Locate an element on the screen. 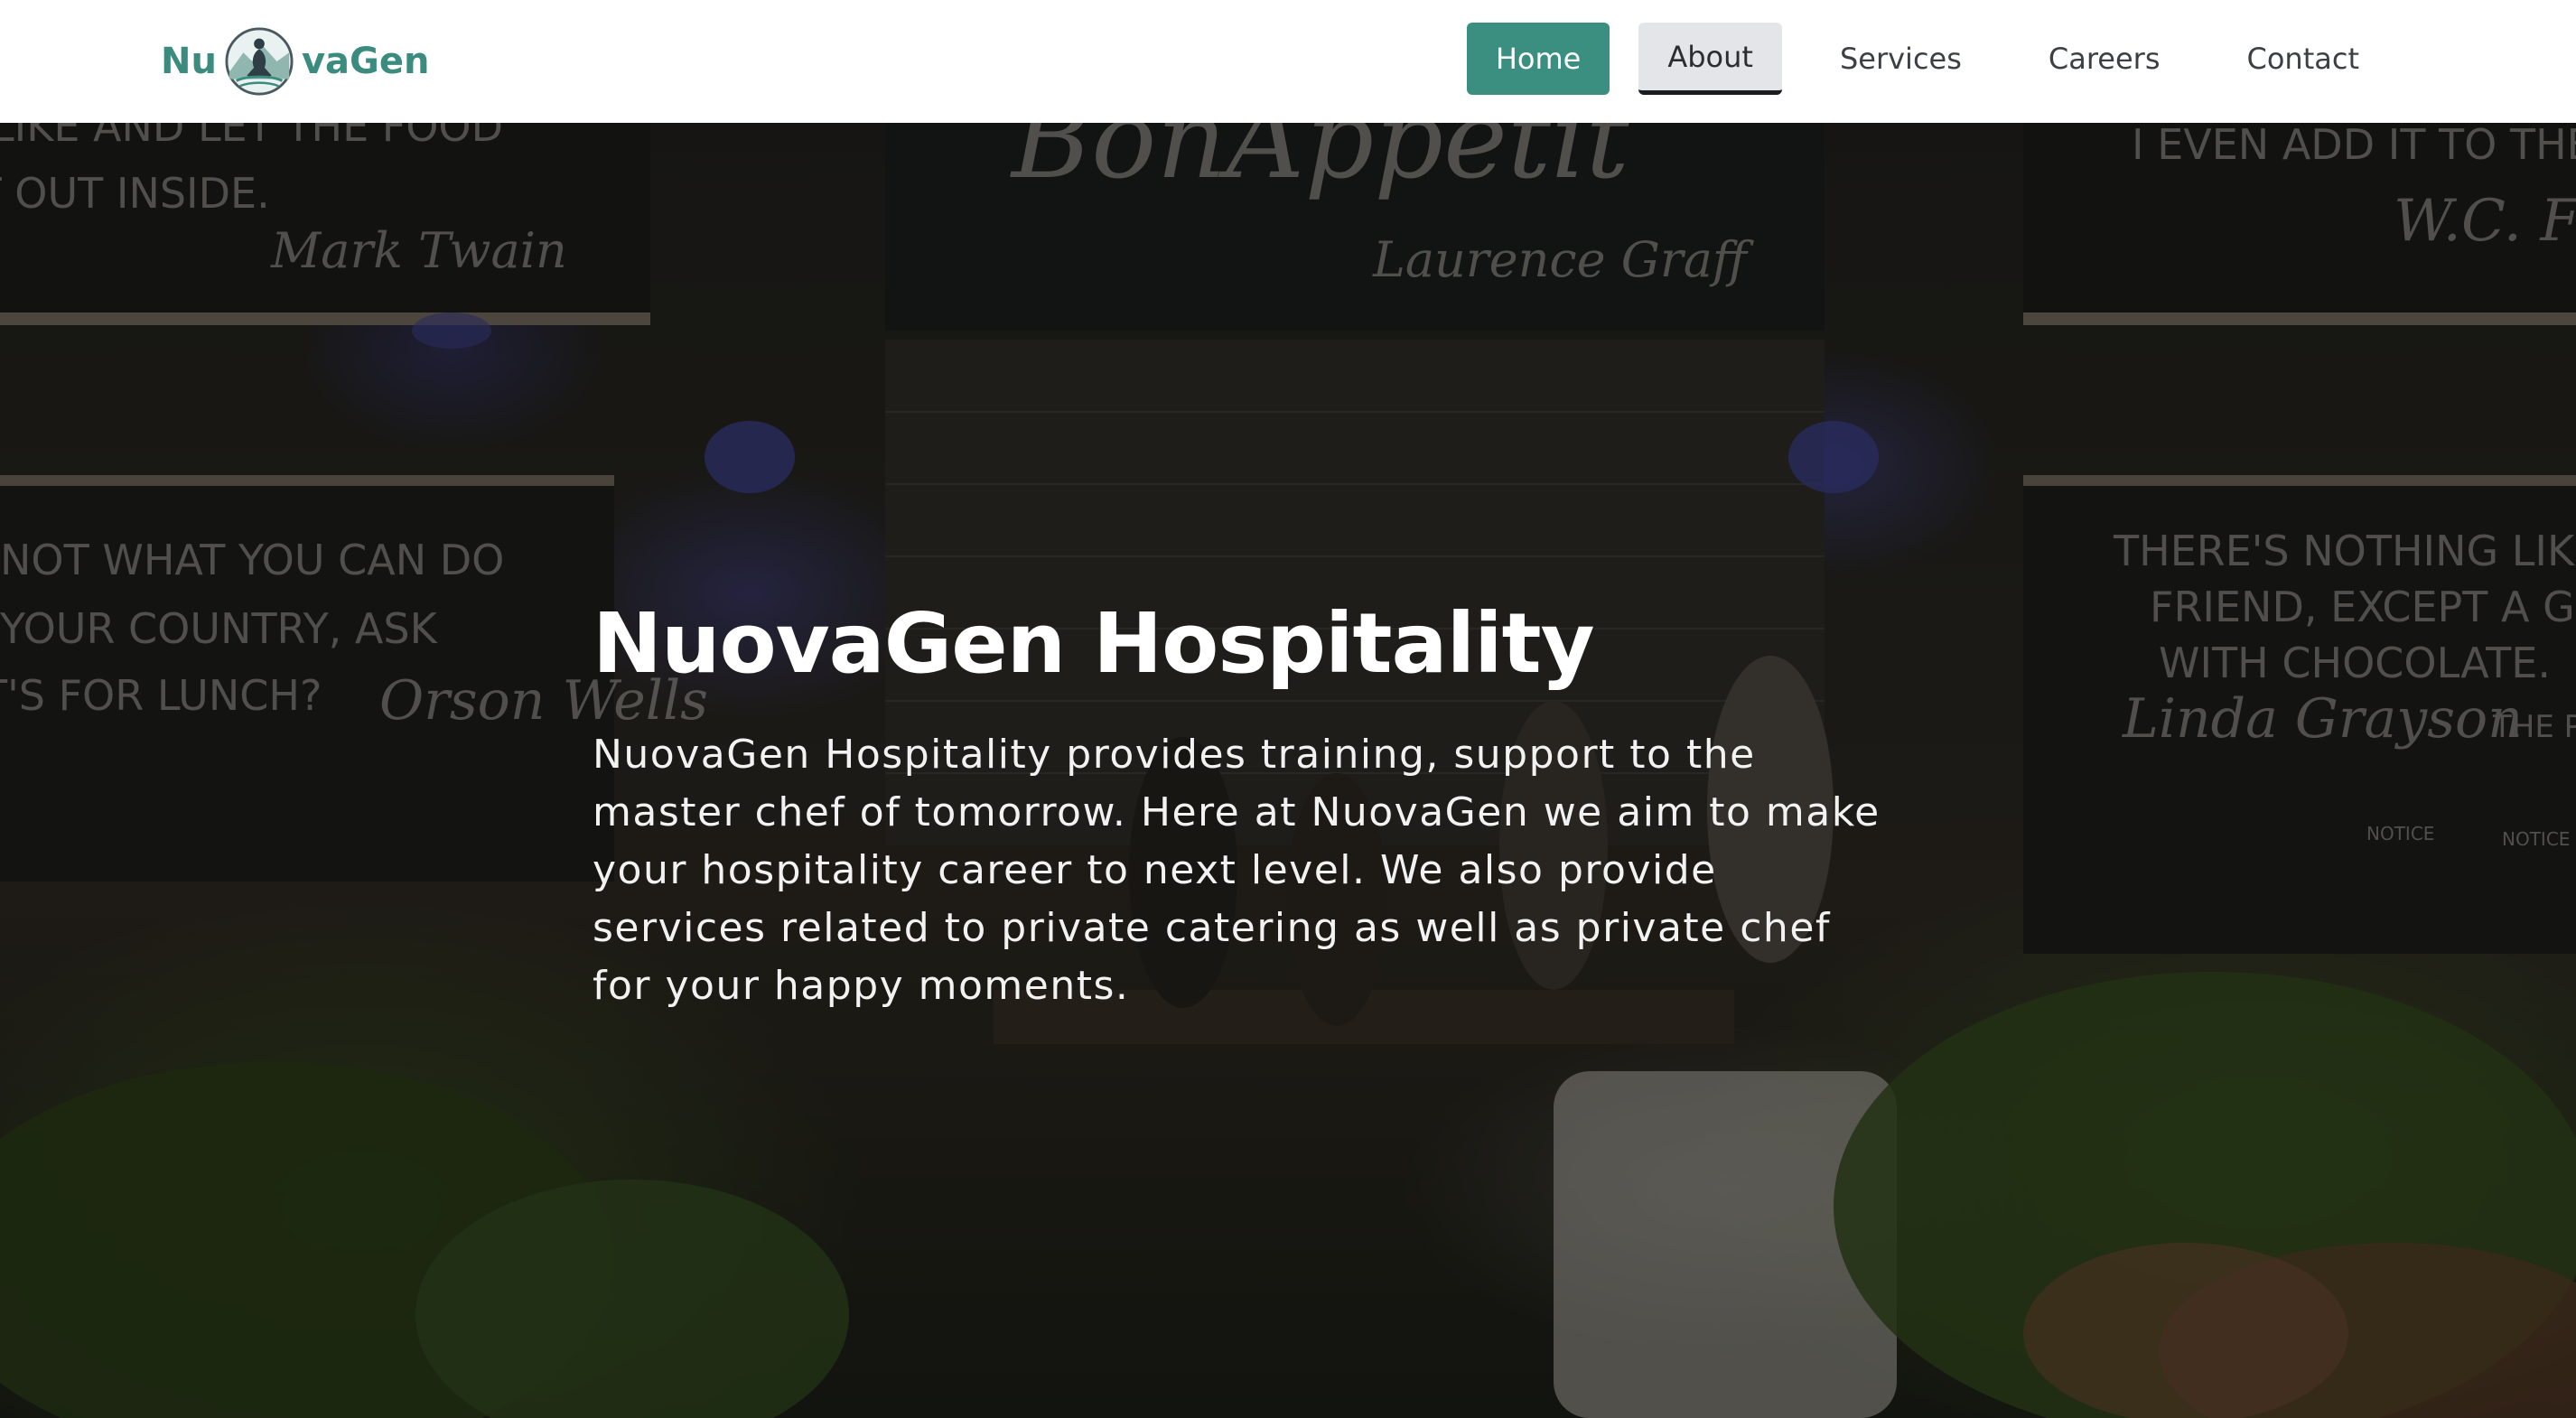  nav-home-link: Home is located at coordinates (1538, 59).